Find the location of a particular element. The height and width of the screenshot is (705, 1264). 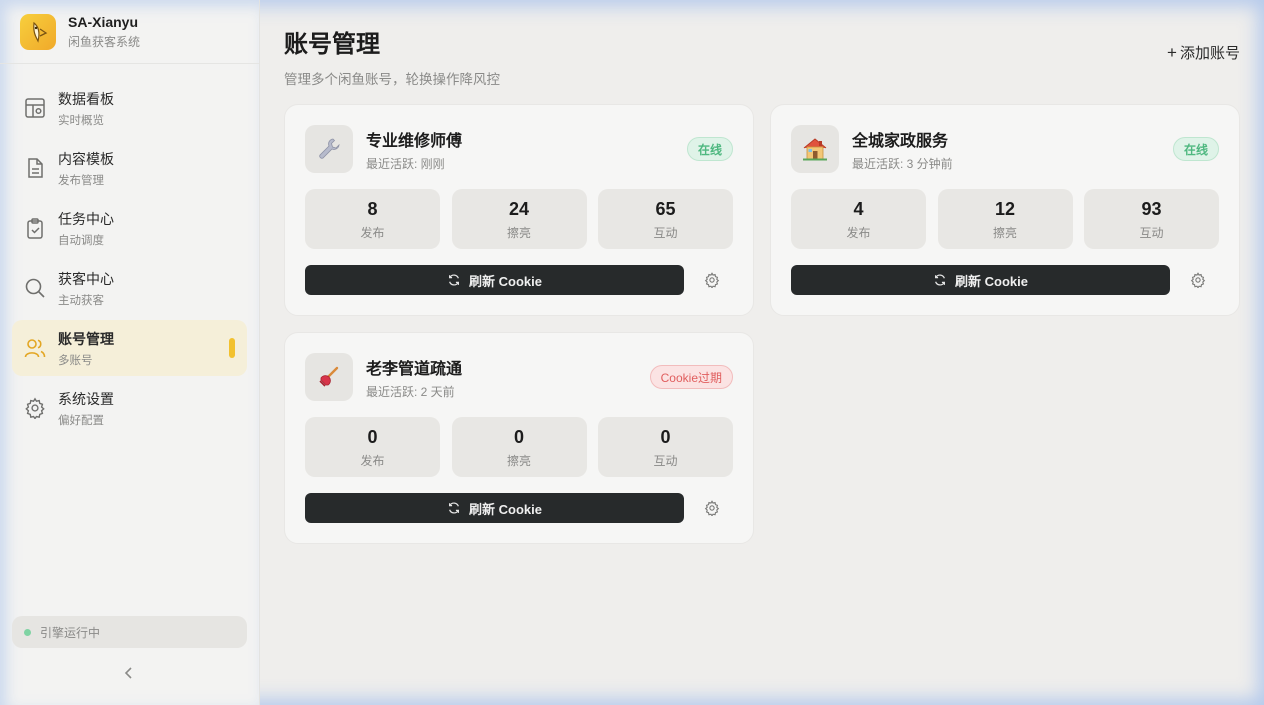

sidebar-item-sublabel: 主动获客 is located at coordinates (81, 300).